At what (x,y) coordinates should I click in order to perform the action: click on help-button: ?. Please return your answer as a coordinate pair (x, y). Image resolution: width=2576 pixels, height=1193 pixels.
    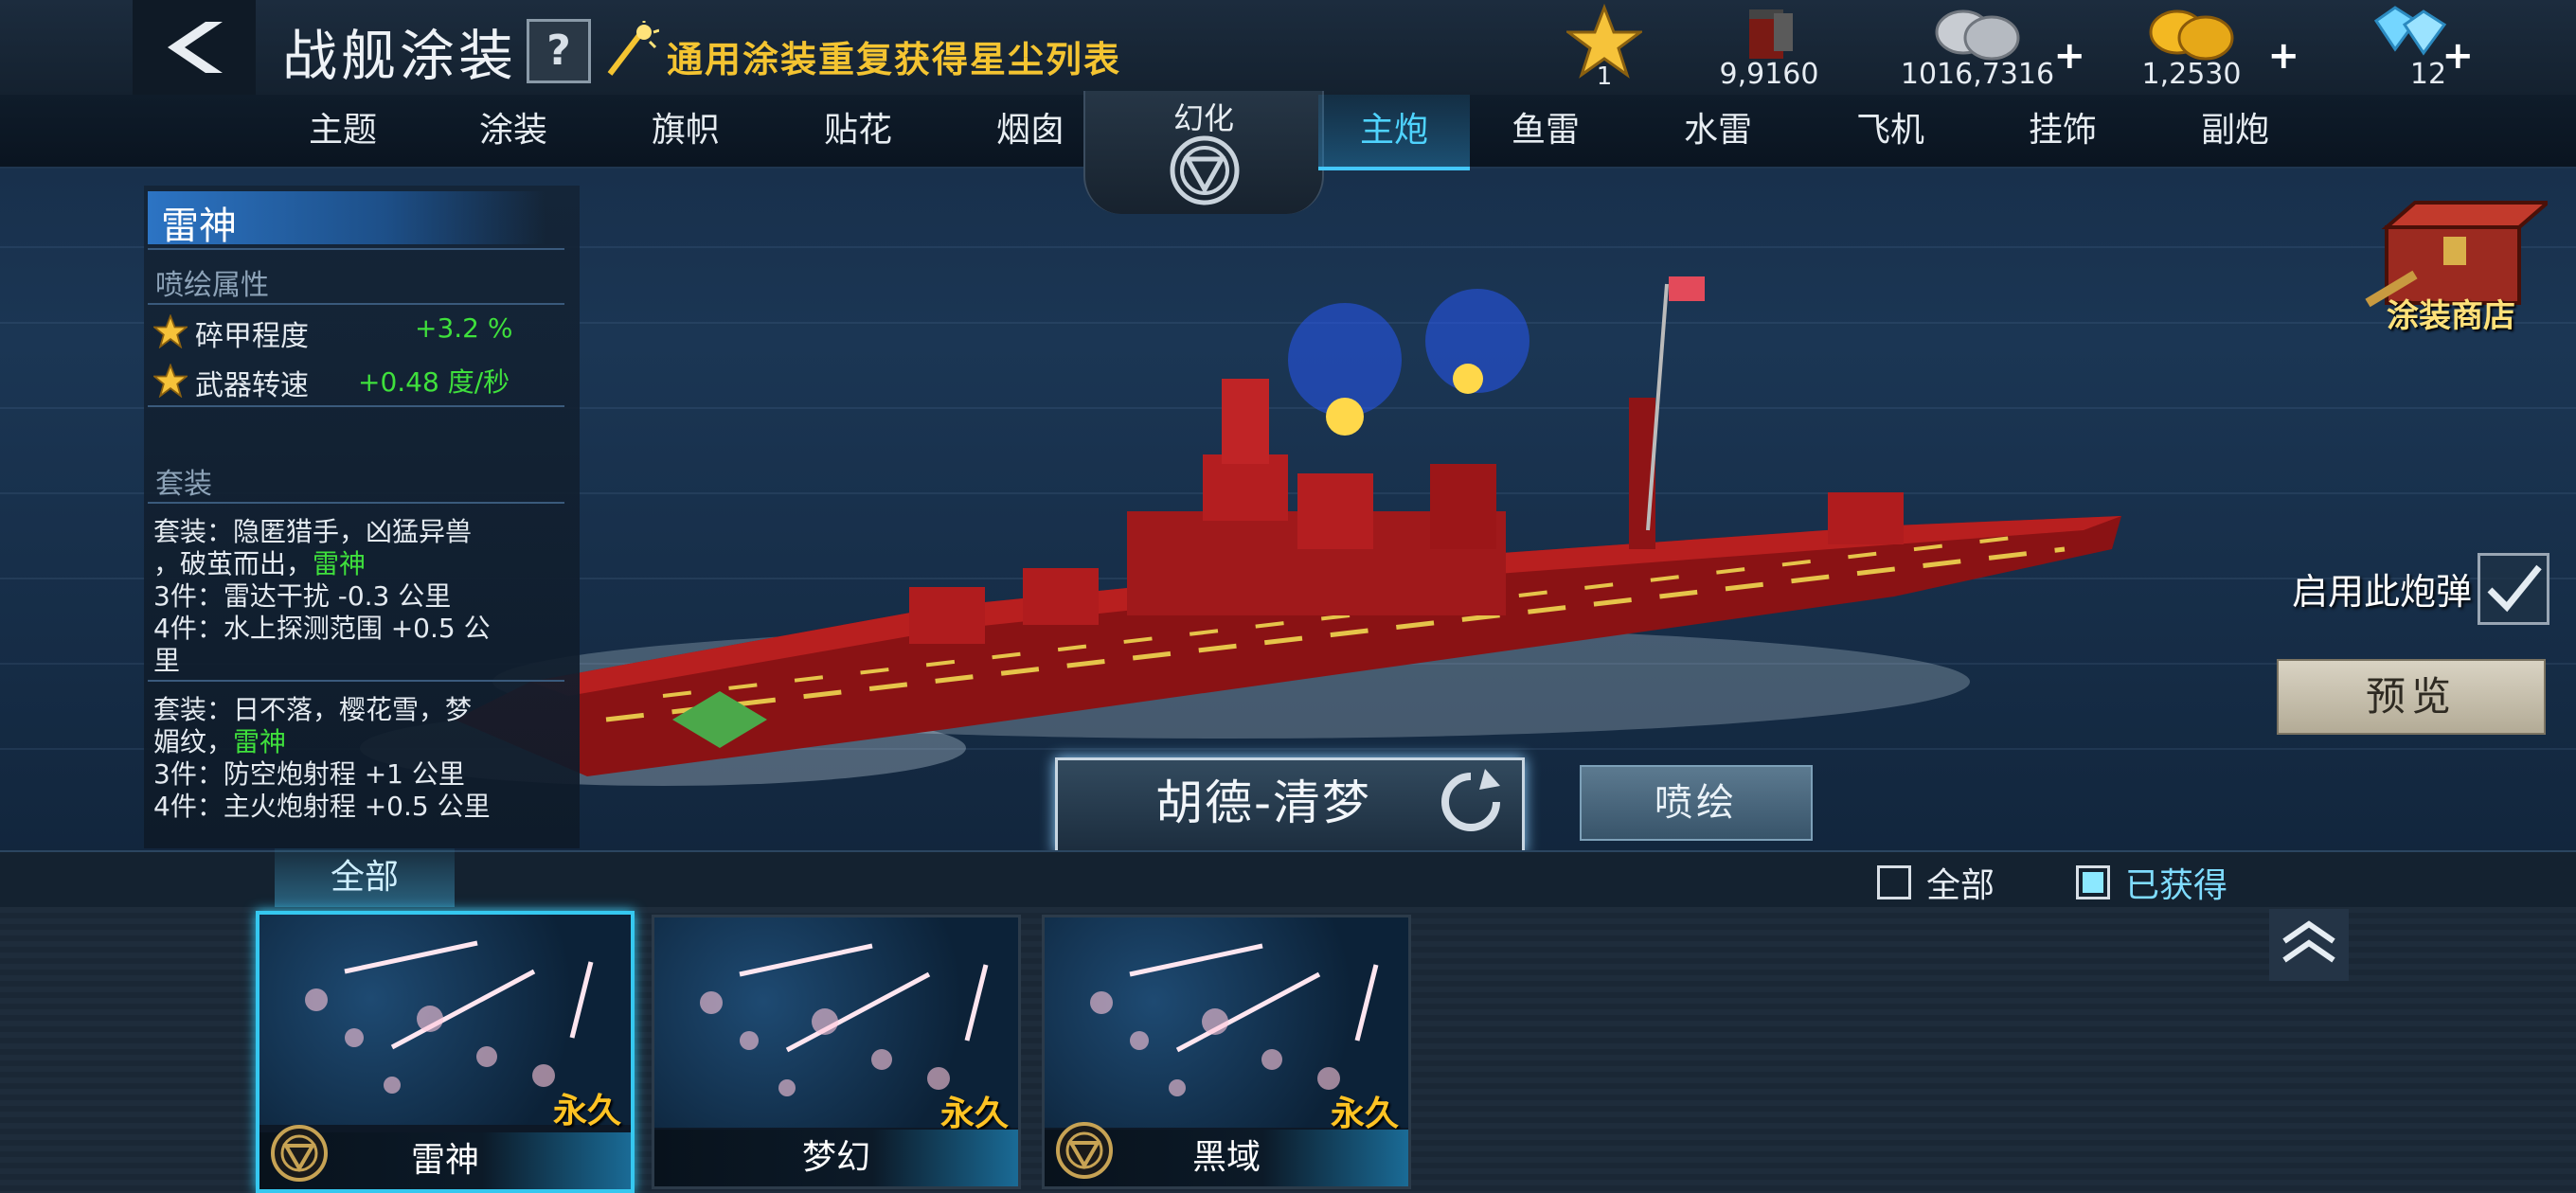
    Looking at the image, I should click on (559, 51).